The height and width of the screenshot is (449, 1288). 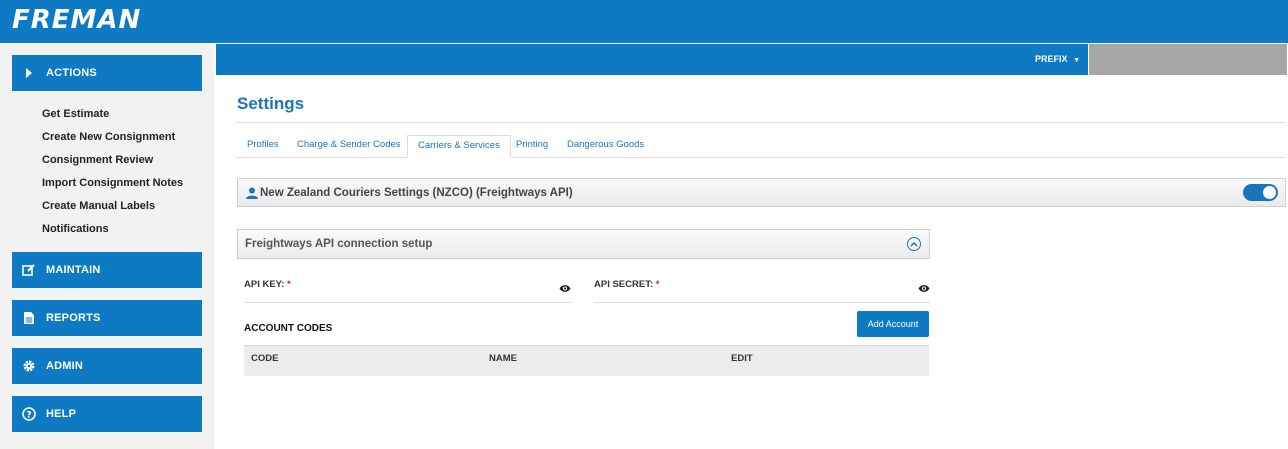 What do you see at coordinates (503, 358) in the screenshot?
I see `column-header-name: NAME` at bounding box center [503, 358].